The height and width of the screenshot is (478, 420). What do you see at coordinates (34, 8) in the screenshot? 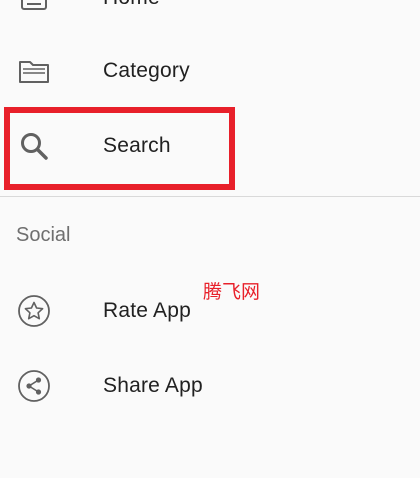
I see `home-list-icon` at bounding box center [34, 8].